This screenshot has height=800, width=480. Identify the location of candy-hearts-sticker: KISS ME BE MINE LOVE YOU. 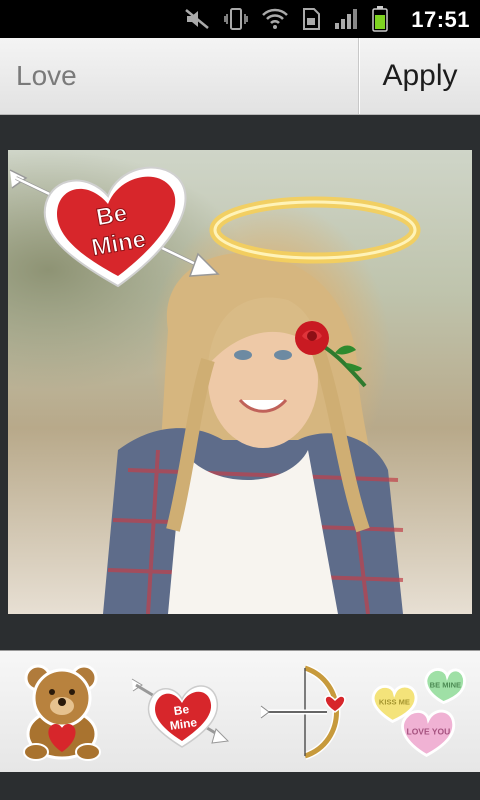
(418, 712).